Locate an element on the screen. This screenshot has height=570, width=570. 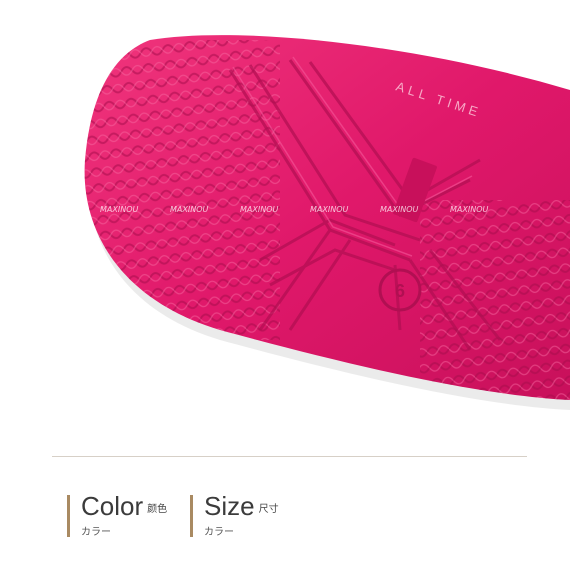
size-heading: Size 尺寸 is located at coordinates (241, 506).